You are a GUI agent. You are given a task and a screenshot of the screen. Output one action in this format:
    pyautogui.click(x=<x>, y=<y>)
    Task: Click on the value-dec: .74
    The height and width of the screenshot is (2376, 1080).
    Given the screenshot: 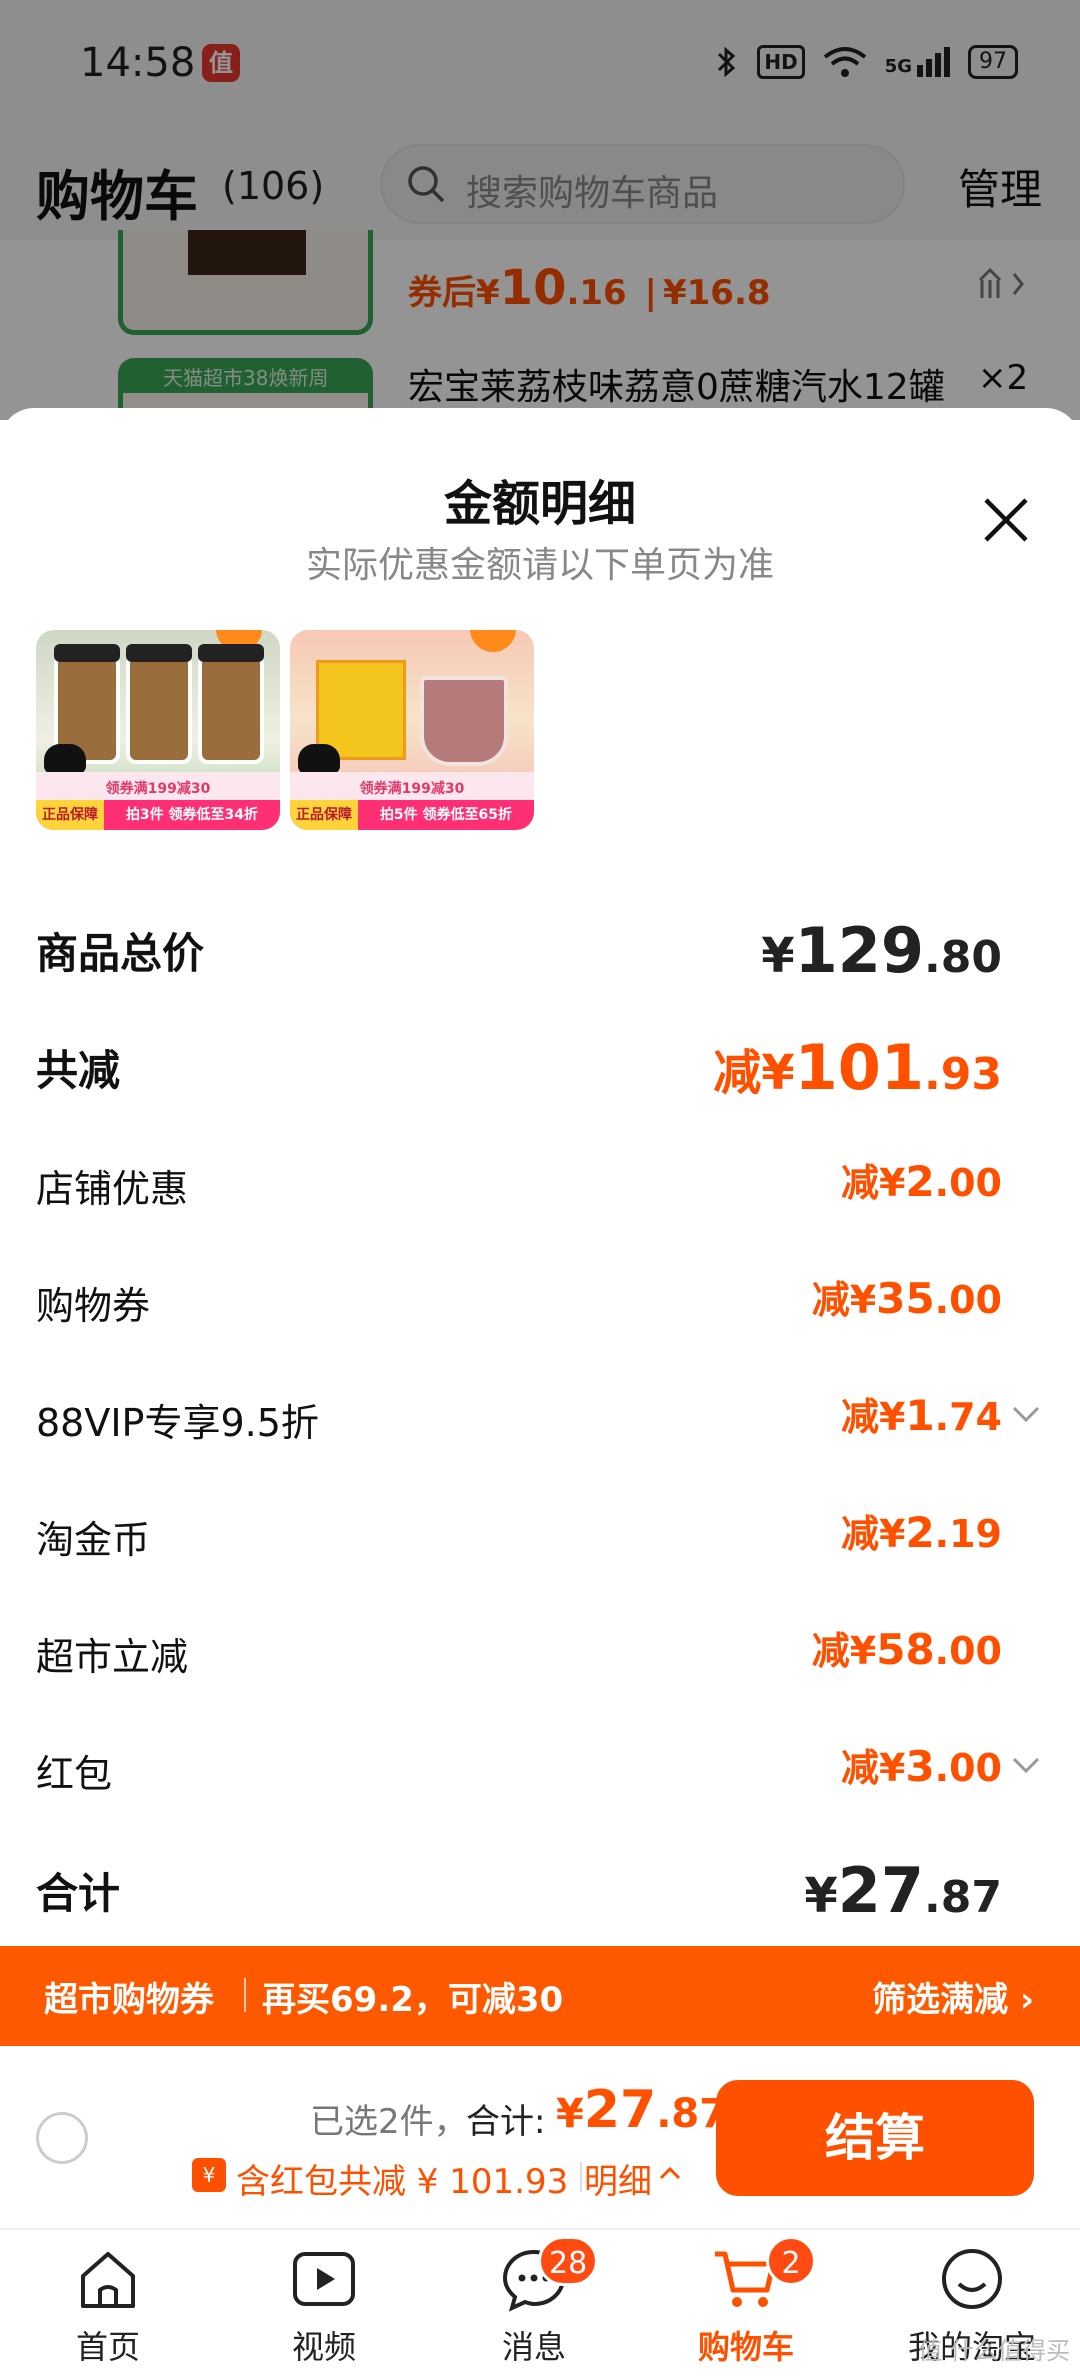 What is the action you would take?
    pyautogui.click(x=968, y=1417)
    